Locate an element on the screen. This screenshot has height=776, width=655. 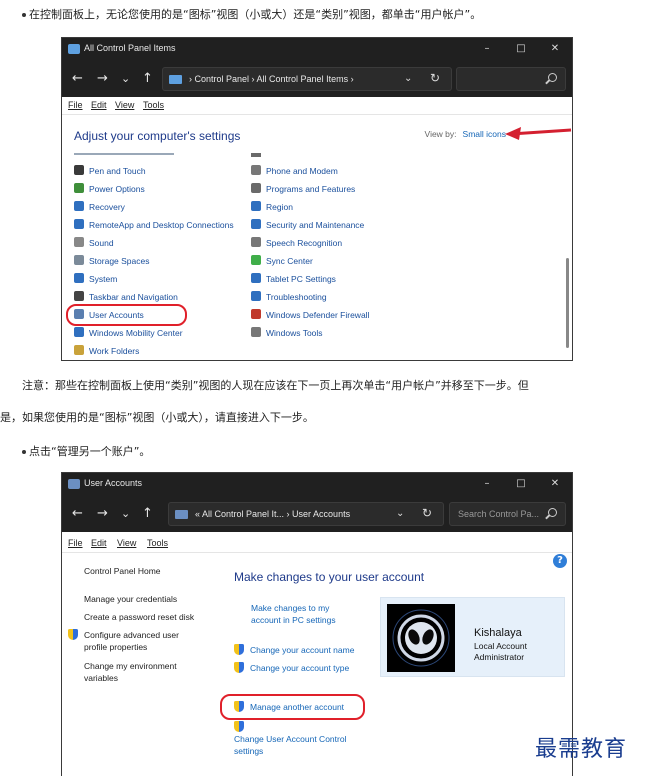
control-panel-item: Pen and Touch is located at coordinates (110, 171).